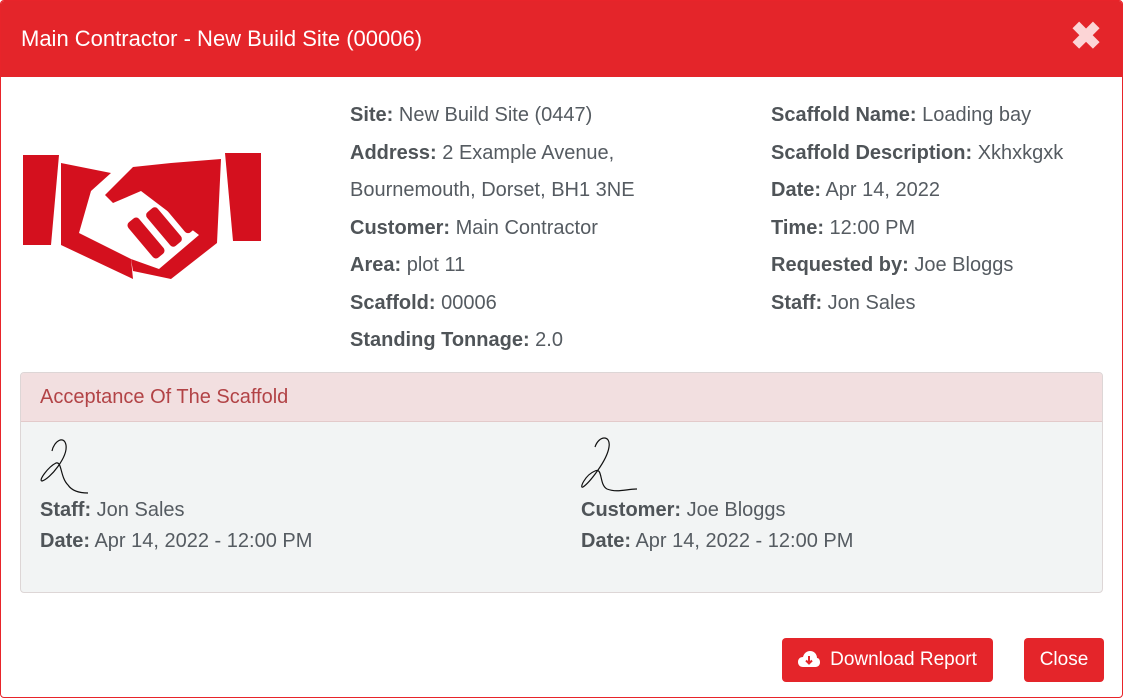  Describe the element at coordinates (901, 115) in the screenshot. I see `detail-scaffold-name: Scaffold Name: Loading bay` at that location.